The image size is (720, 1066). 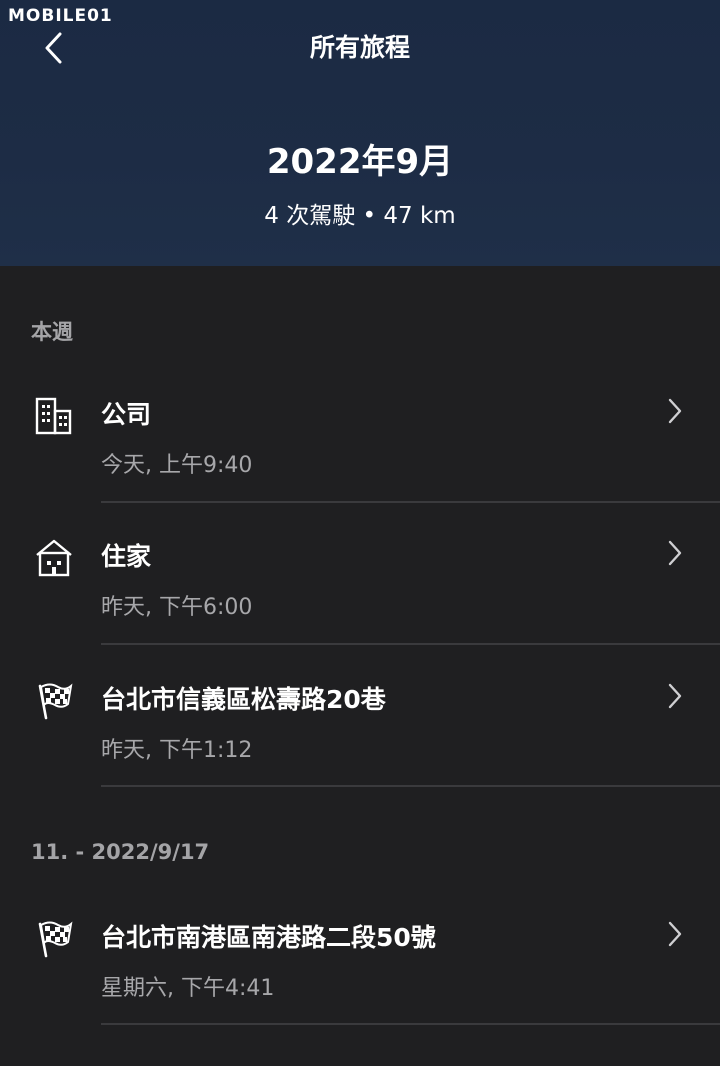 What do you see at coordinates (188, 988) in the screenshot?
I see `trip-time: 星期六, 下午4:41` at bounding box center [188, 988].